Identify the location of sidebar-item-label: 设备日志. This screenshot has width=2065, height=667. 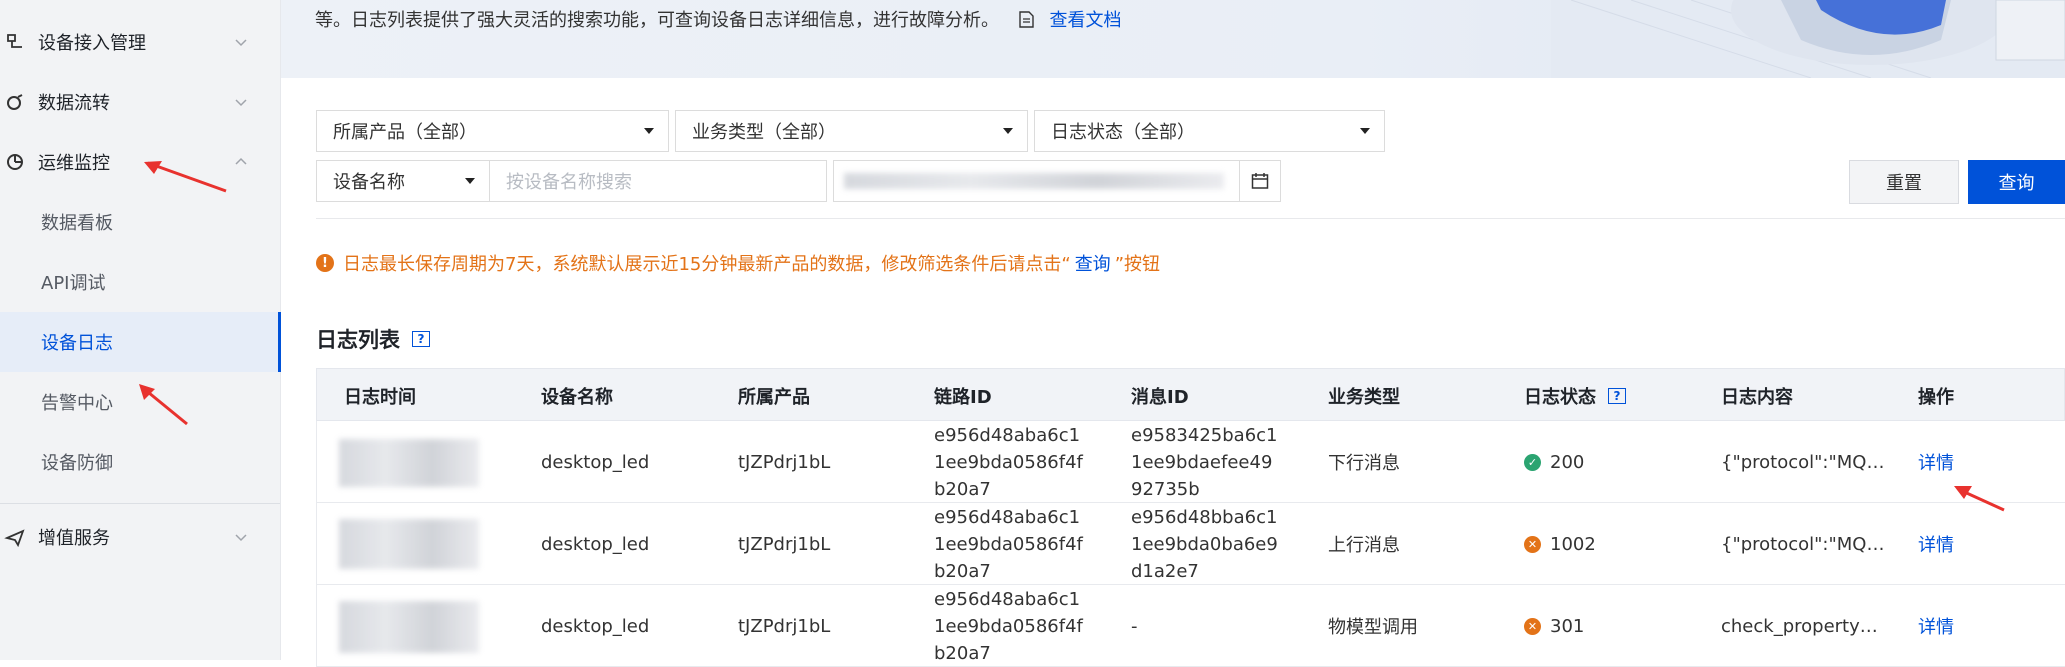
(77, 343).